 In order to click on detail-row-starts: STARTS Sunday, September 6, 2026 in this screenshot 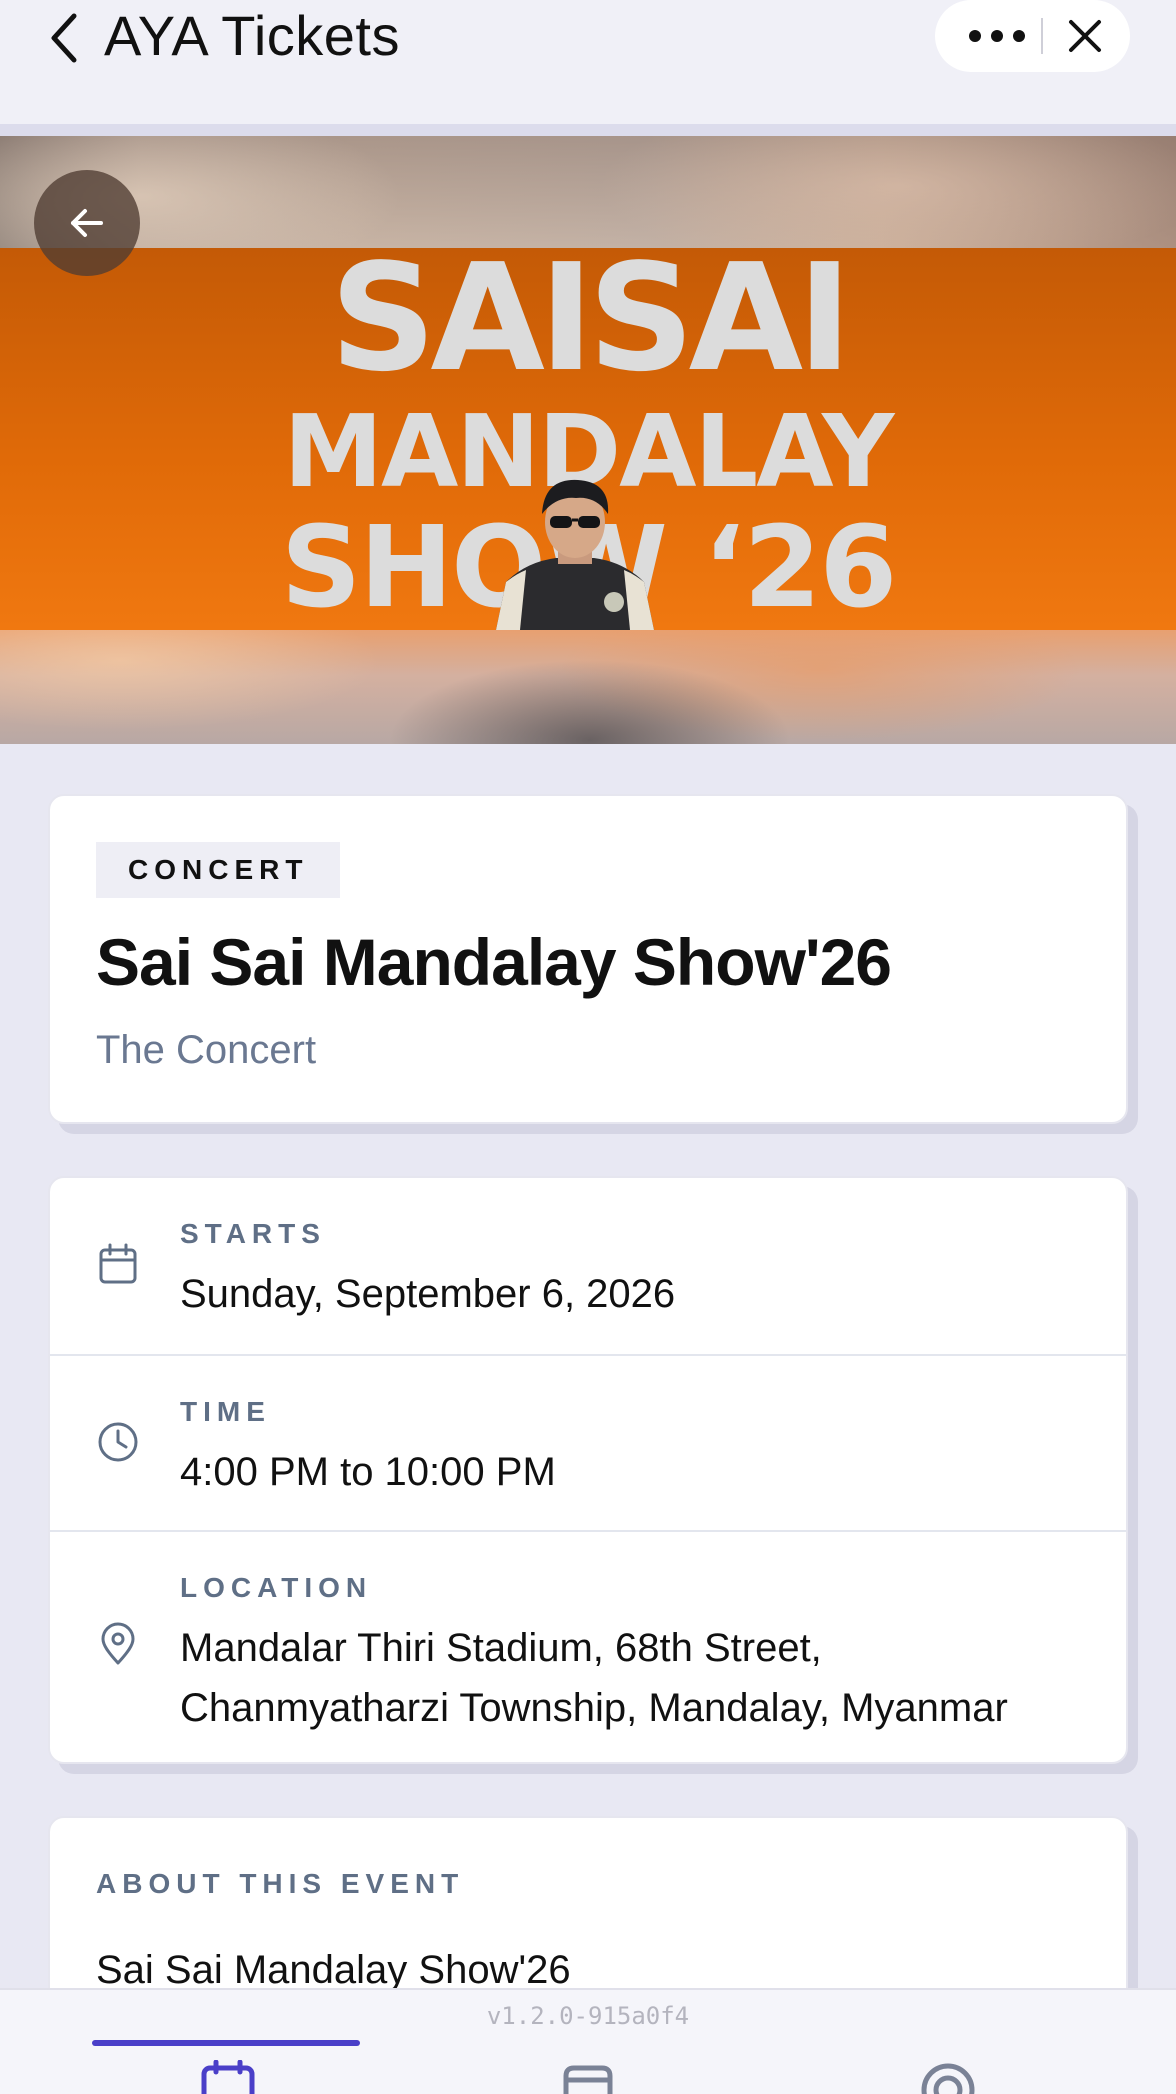, I will do `click(588, 1266)`.